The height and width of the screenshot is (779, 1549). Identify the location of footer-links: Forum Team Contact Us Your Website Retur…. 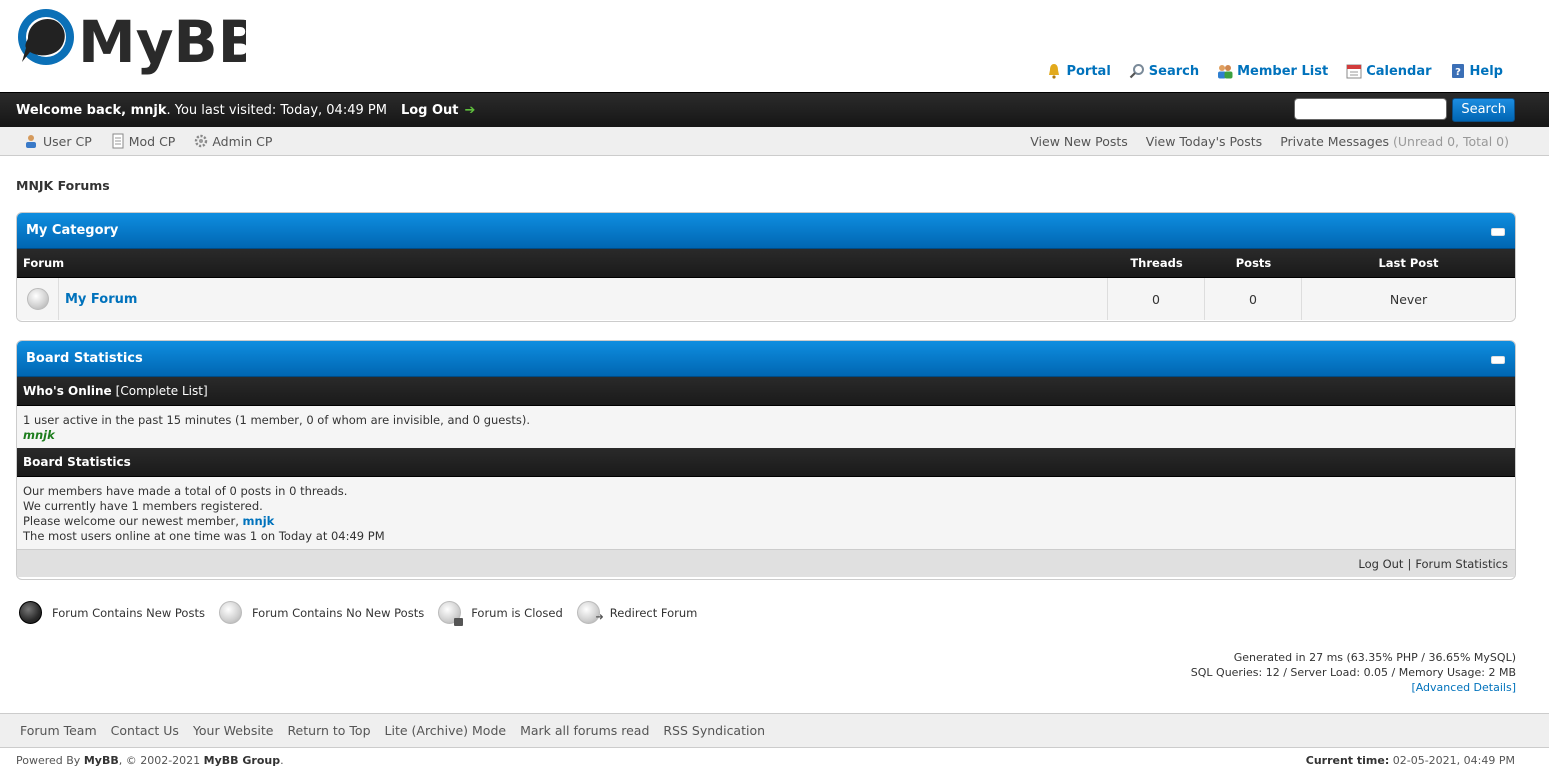
(774, 730).